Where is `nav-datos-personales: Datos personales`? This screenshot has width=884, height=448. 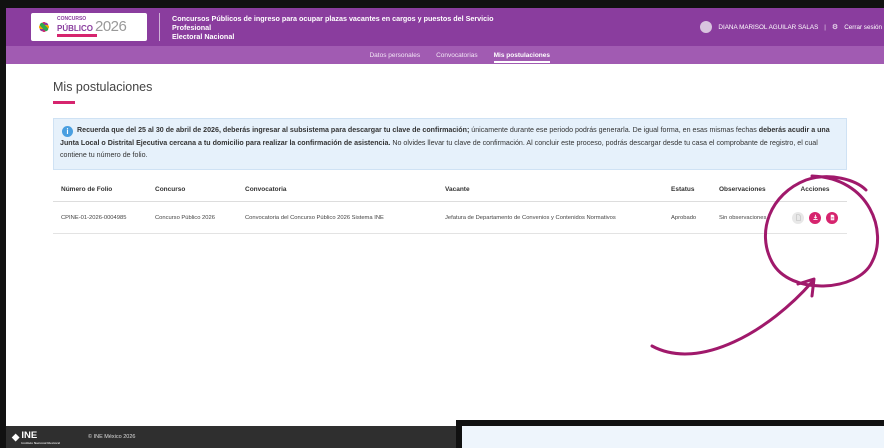
nav-datos-personales: Datos personales is located at coordinates (394, 55).